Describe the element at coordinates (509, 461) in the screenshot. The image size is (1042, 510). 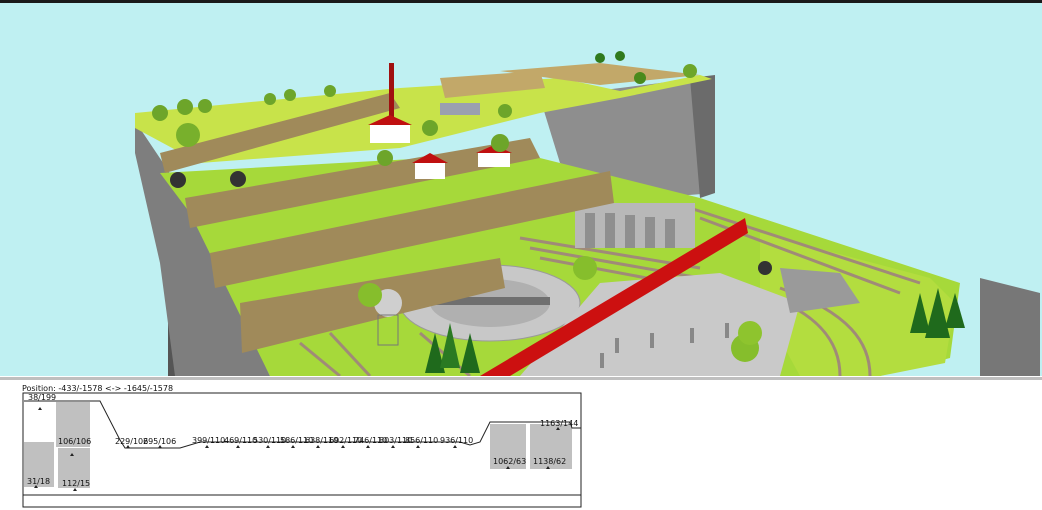
I see `profile-label: 1062/63` at that location.